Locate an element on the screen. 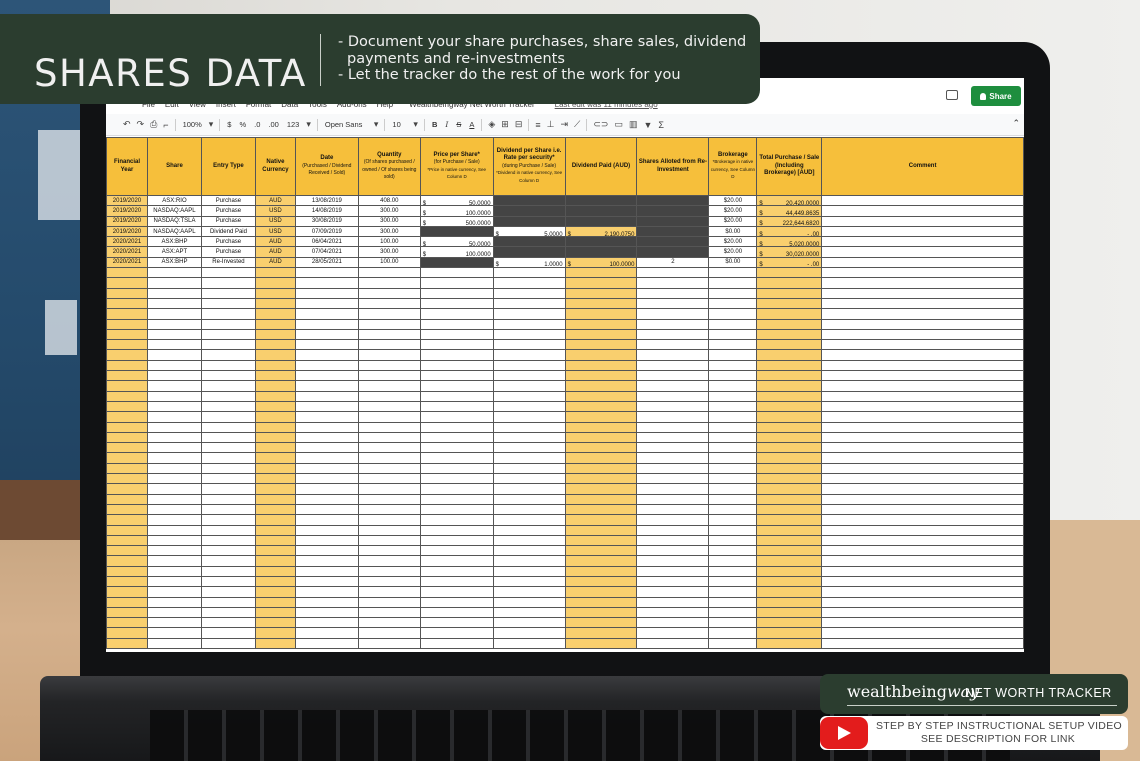  redo-icon: ↷ is located at coordinates (141, 124).